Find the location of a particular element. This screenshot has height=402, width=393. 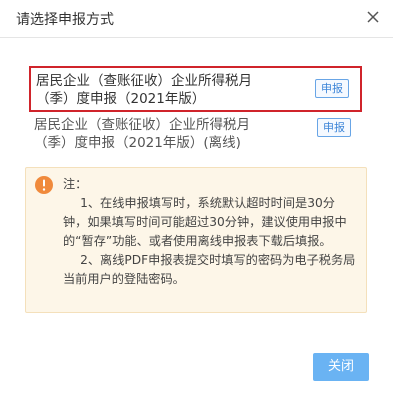

declare-offline-button: 申报 is located at coordinates (334, 127).